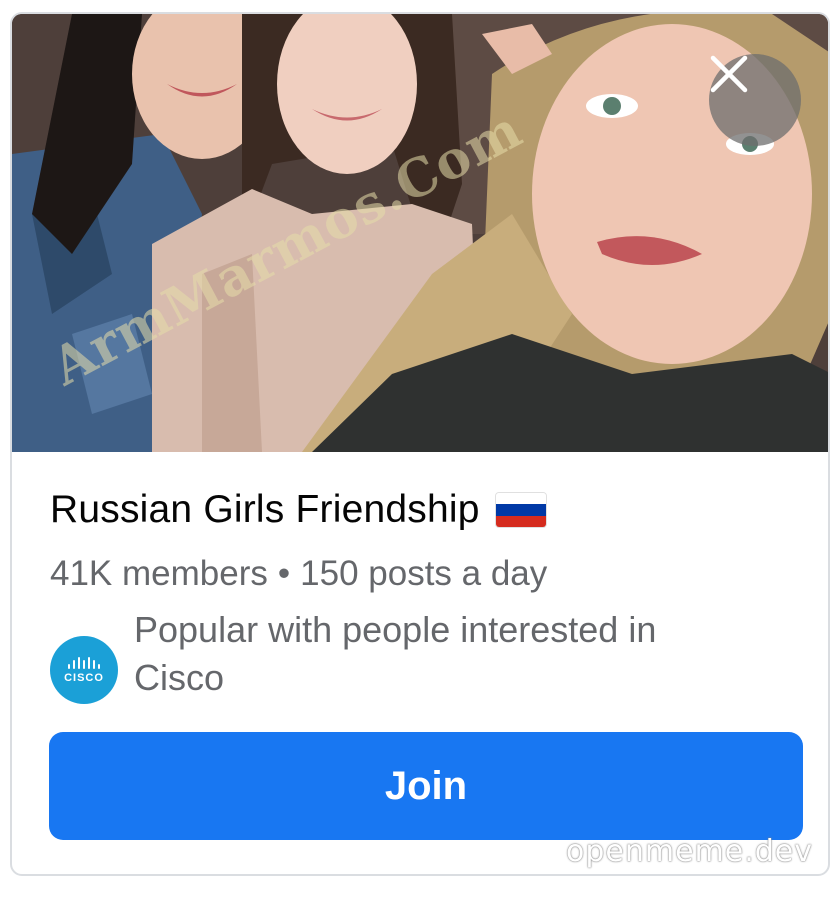 The height and width of the screenshot is (907, 840). What do you see at coordinates (159, 573) in the screenshot?
I see `member-count: 41K members` at bounding box center [159, 573].